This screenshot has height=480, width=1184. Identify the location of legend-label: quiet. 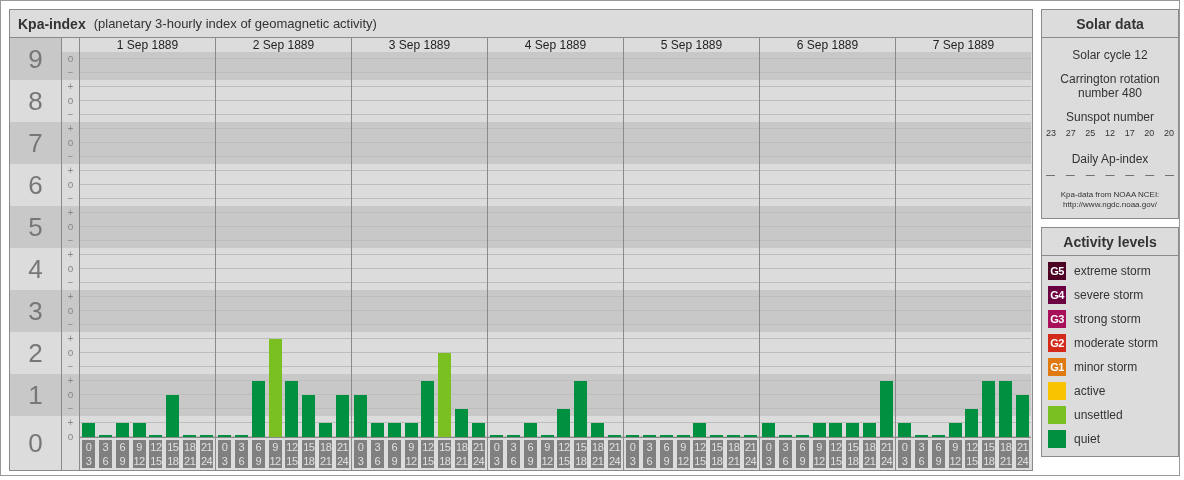
(1087, 439).